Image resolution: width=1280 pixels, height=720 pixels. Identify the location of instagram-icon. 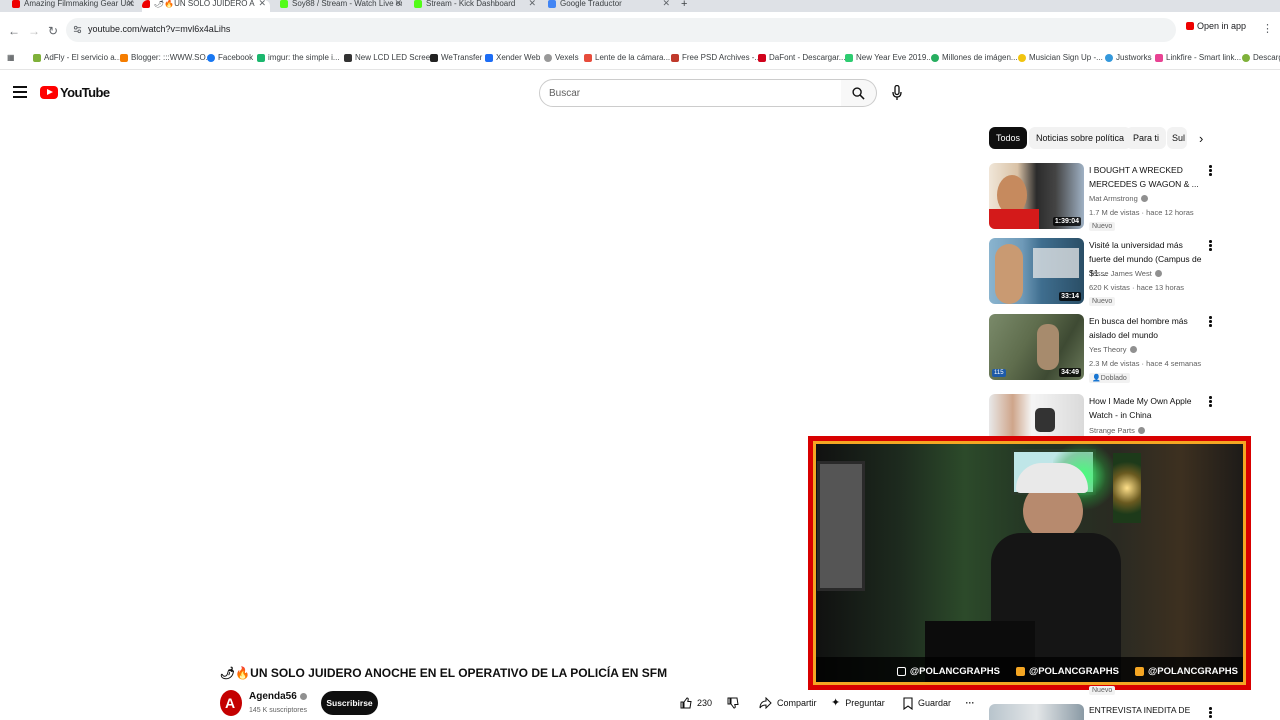
(901, 671).